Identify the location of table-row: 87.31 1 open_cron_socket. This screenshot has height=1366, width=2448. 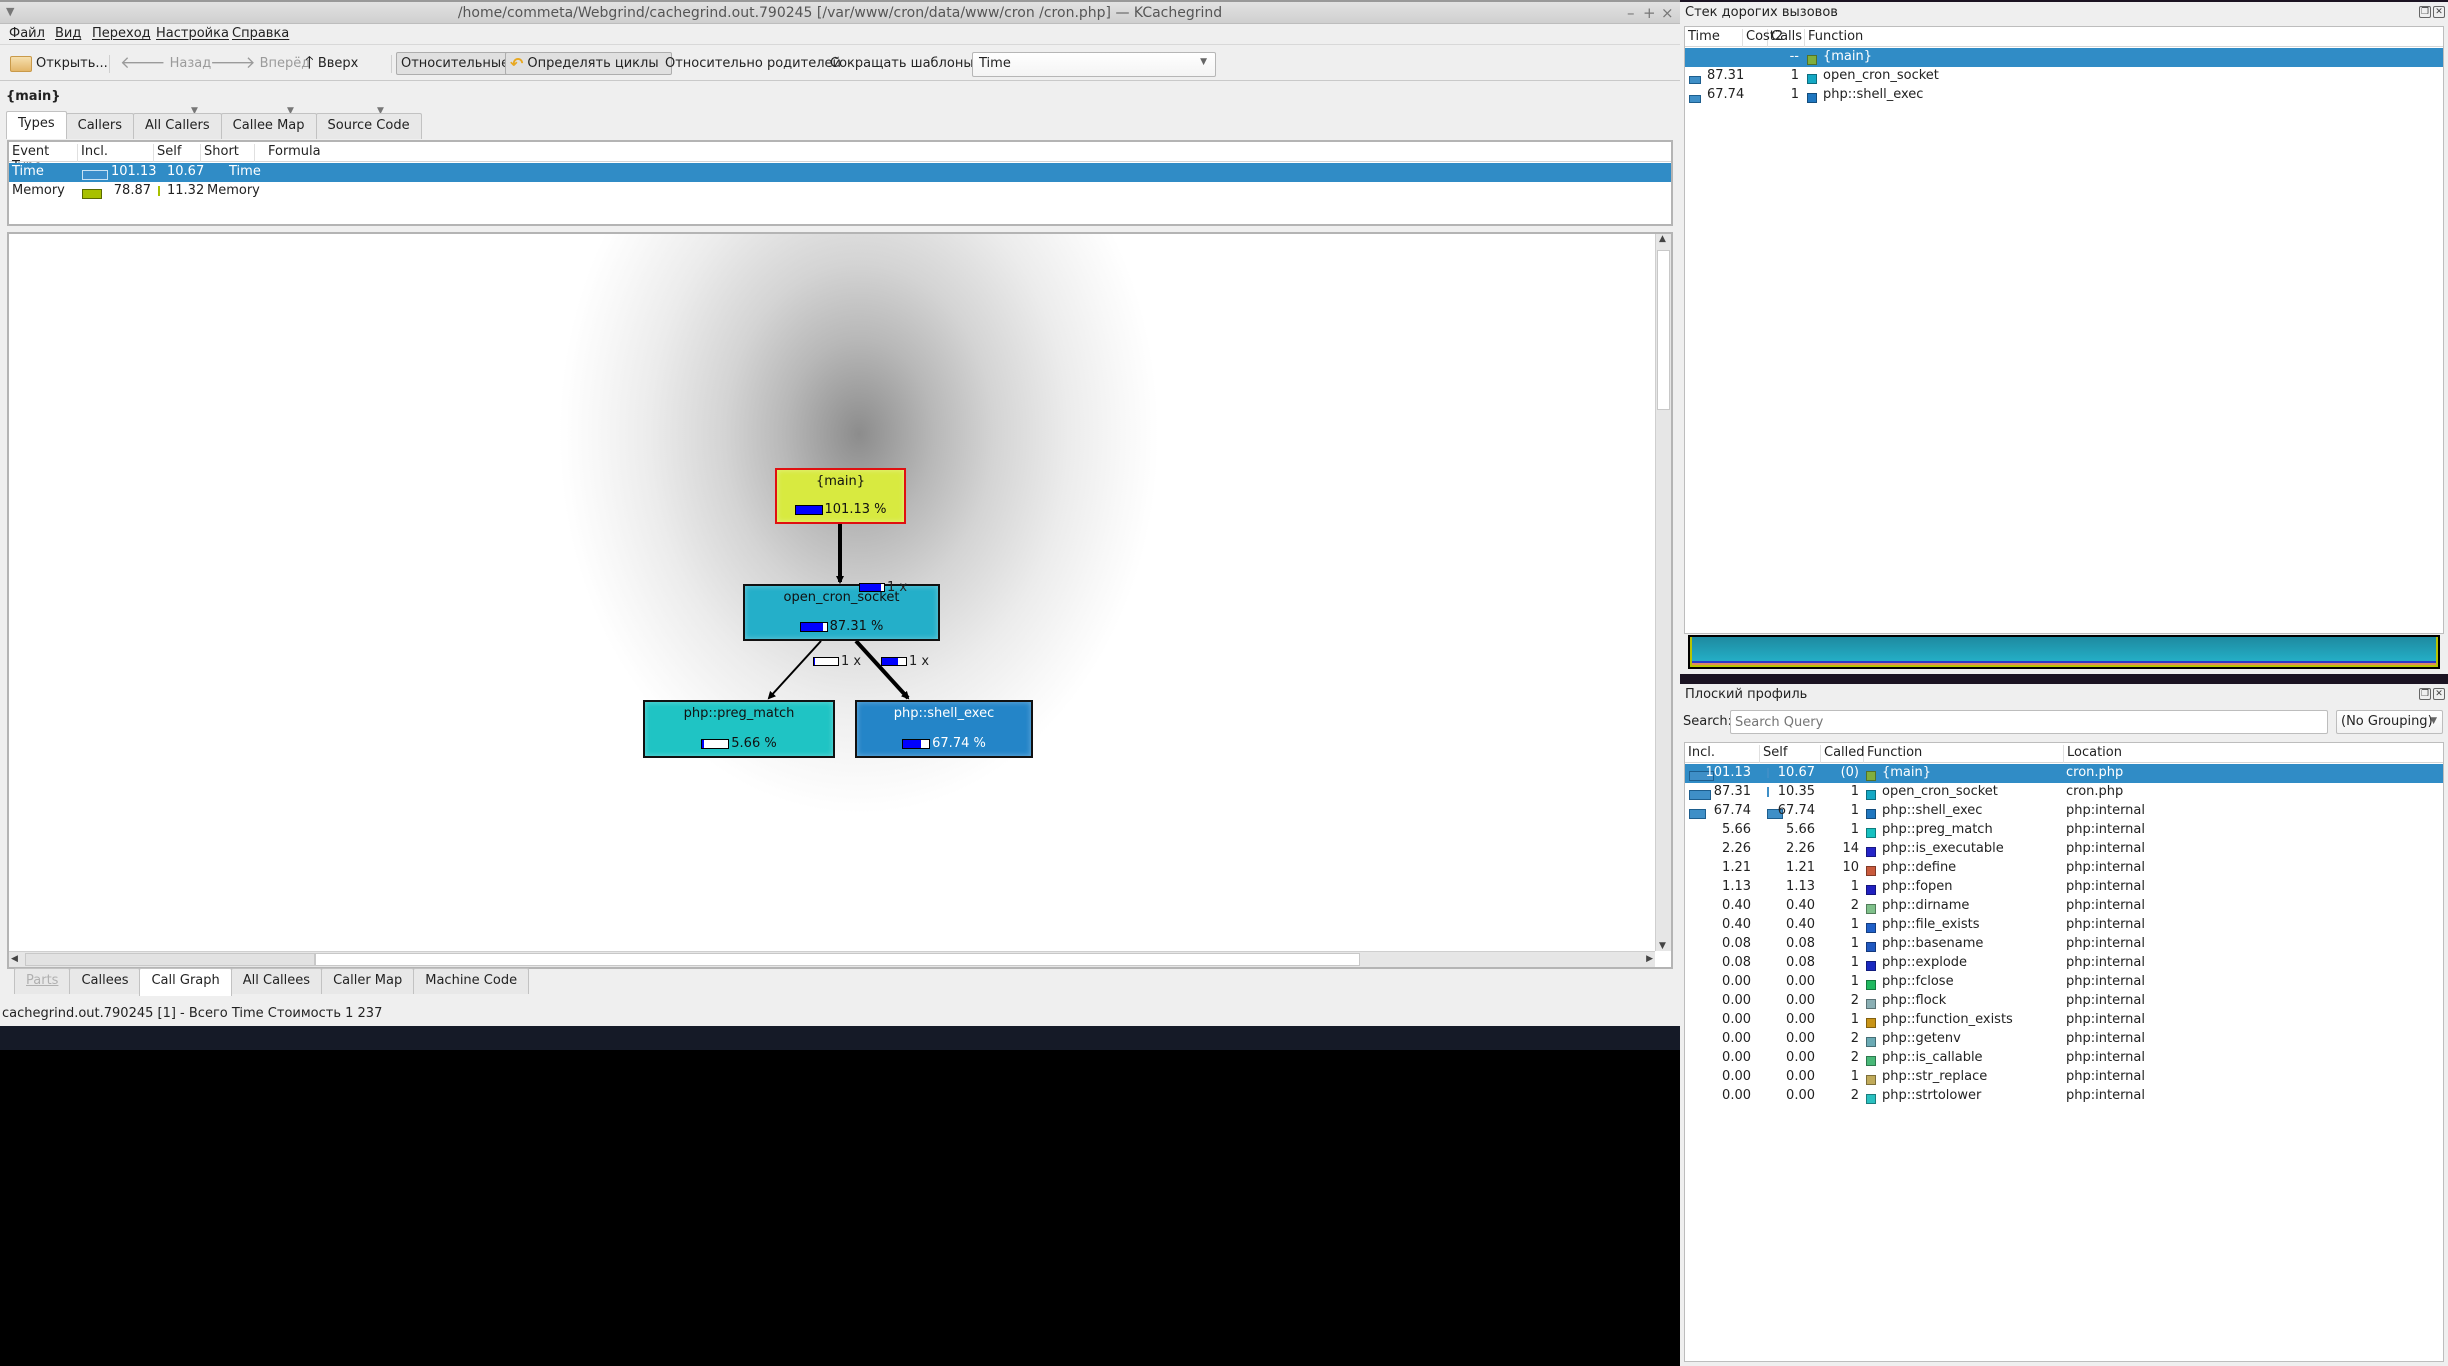
(2064, 76).